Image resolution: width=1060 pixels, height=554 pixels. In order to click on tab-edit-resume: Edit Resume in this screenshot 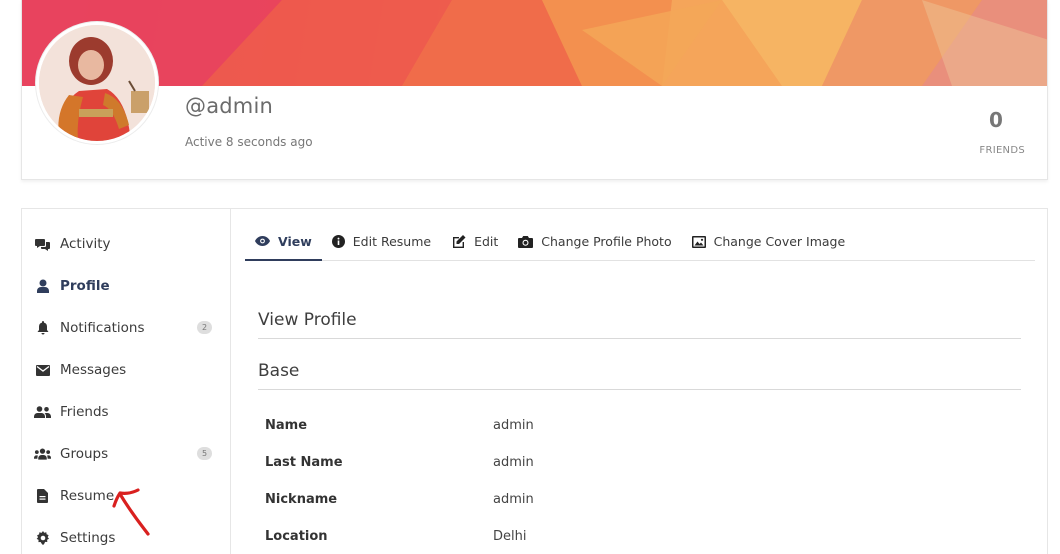, I will do `click(381, 241)`.